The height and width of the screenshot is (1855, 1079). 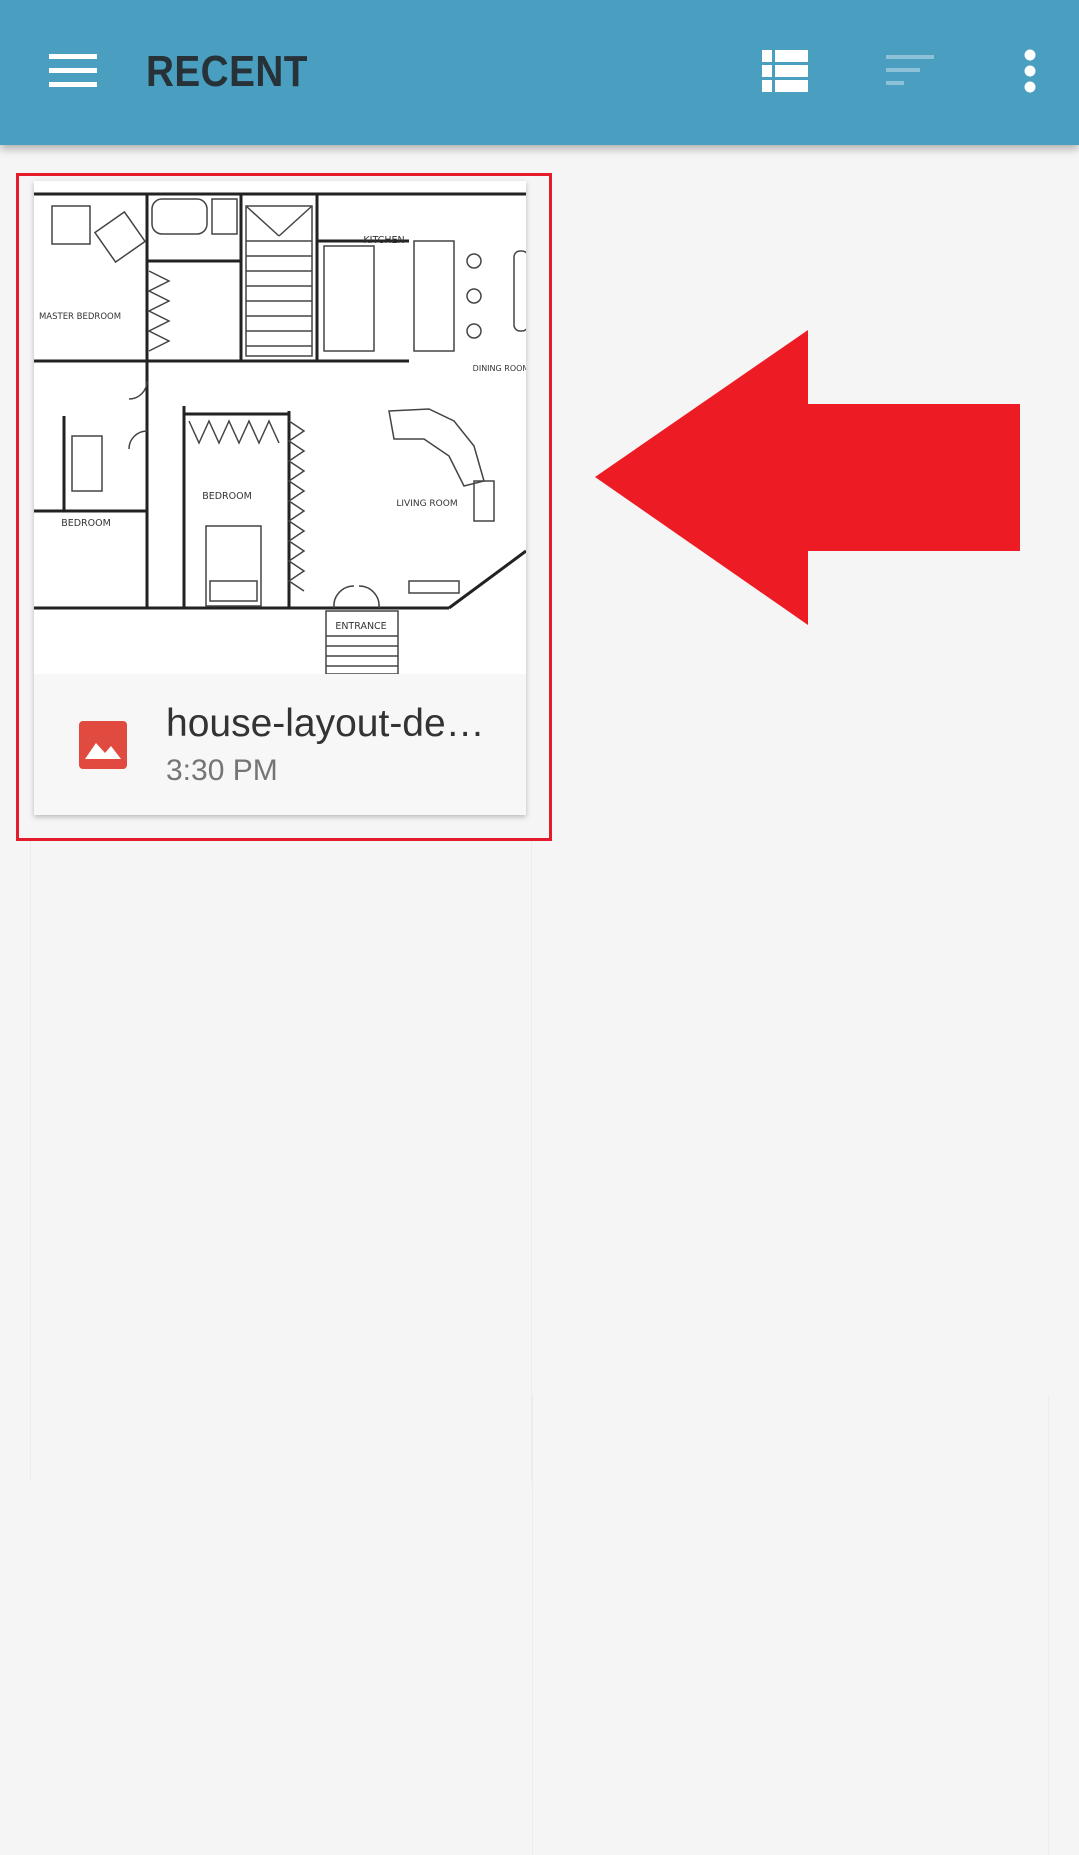 I want to click on floorplan-label: DINING ROOM, so click(x=499, y=368).